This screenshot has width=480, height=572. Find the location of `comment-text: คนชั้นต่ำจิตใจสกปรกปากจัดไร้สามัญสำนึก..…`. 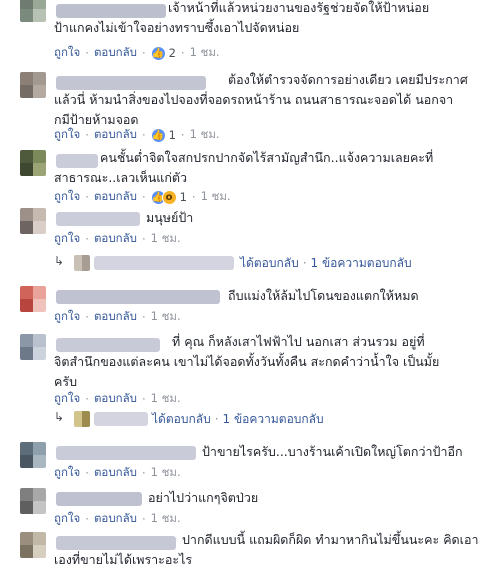

comment-text: คนชั้นต่ำจิตใจสกปรกปากจัดไร้สามัญสำนึก..… is located at coordinates (244, 167).